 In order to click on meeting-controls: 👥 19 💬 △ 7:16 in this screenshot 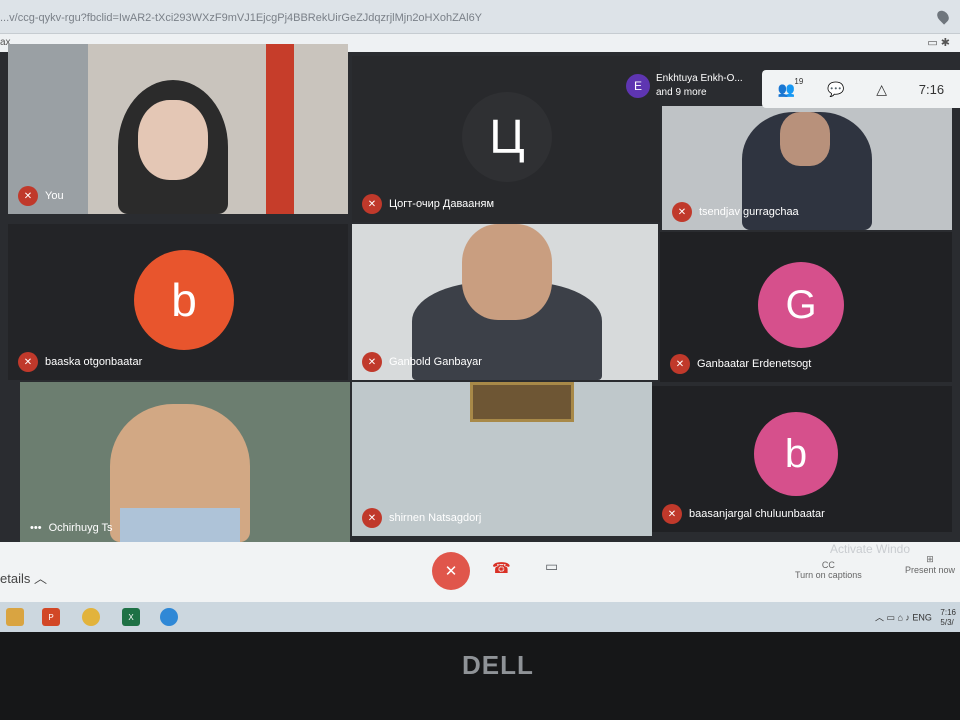, I will do `click(861, 89)`.